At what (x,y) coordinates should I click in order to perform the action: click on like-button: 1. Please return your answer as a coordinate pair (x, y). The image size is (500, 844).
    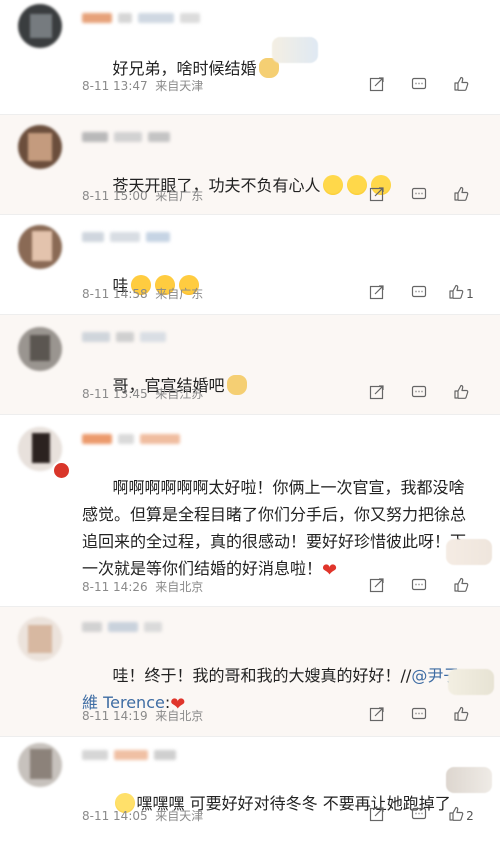
    Looking at the image, I should click on (461, 294).